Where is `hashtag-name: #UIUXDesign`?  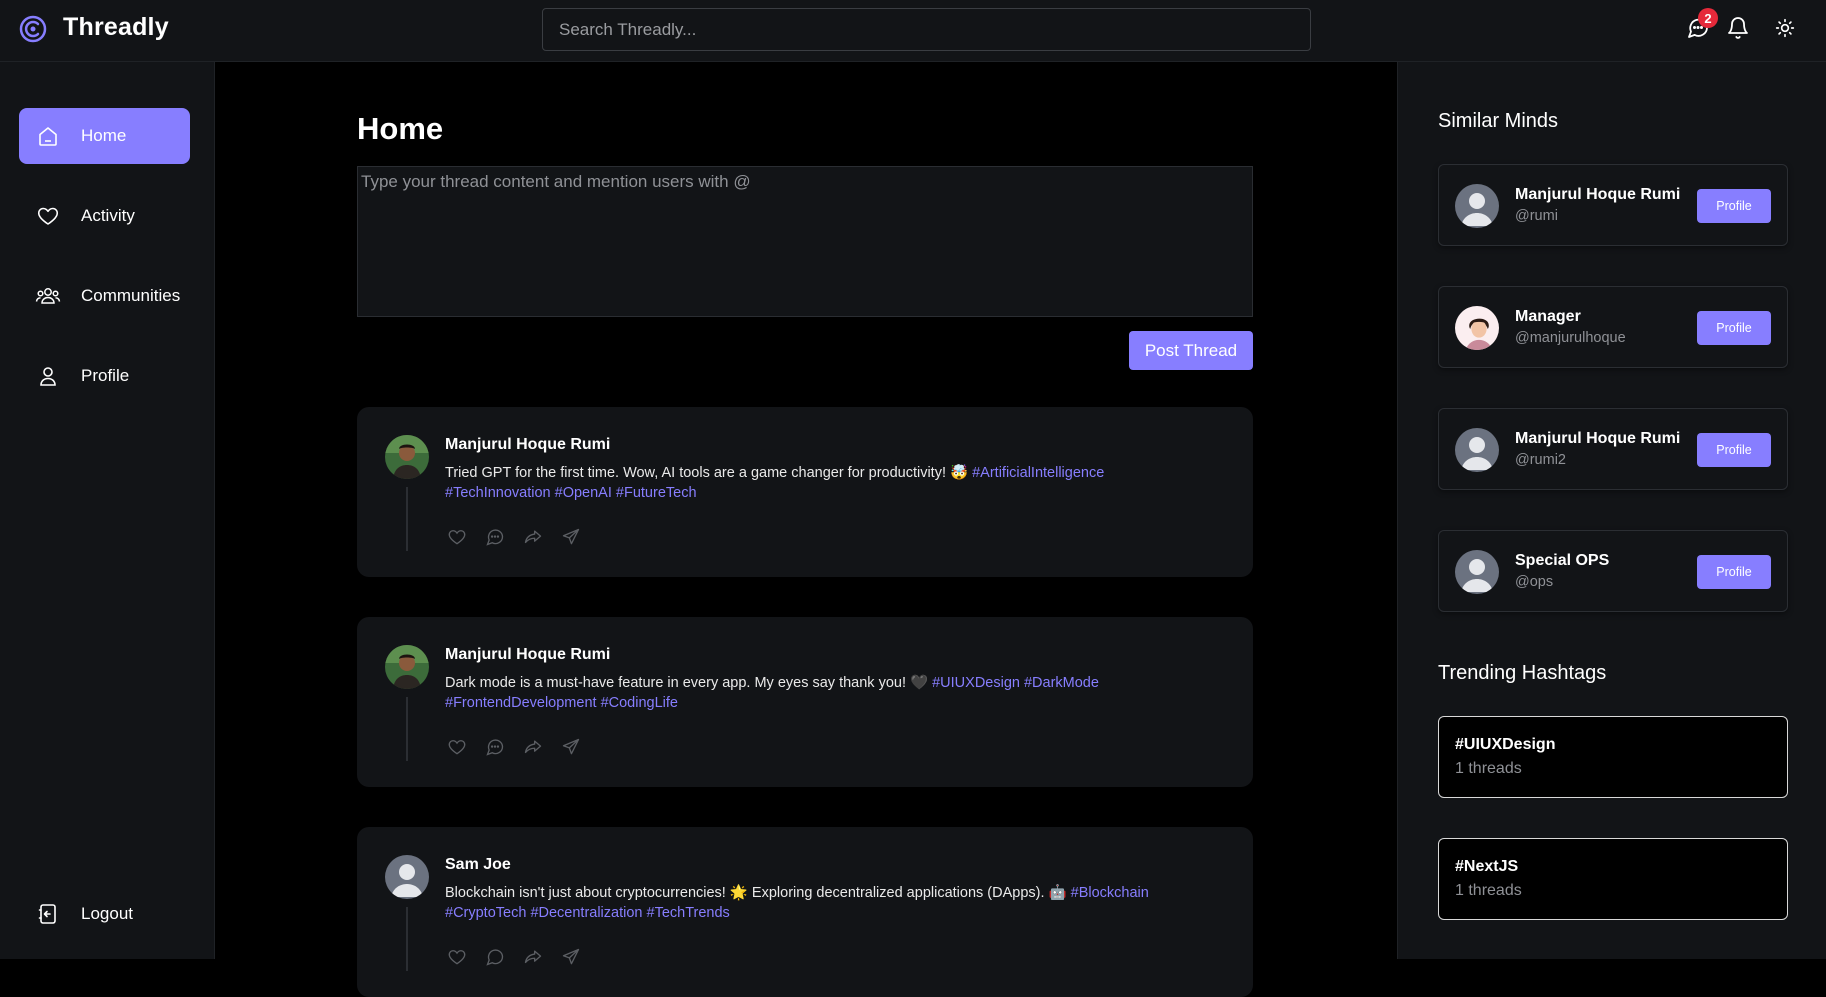
hashtag-name: #UIUXDesign is located at coordinates (1505, 744).